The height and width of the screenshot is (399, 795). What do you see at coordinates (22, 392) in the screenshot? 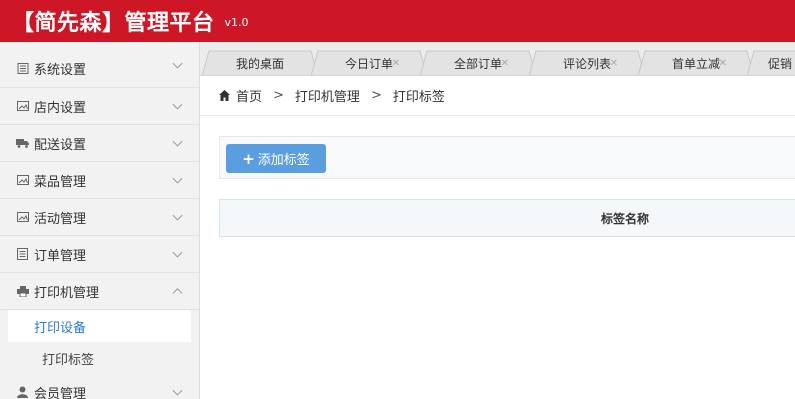
I see `user-icon` at bounding box center [22, 392].